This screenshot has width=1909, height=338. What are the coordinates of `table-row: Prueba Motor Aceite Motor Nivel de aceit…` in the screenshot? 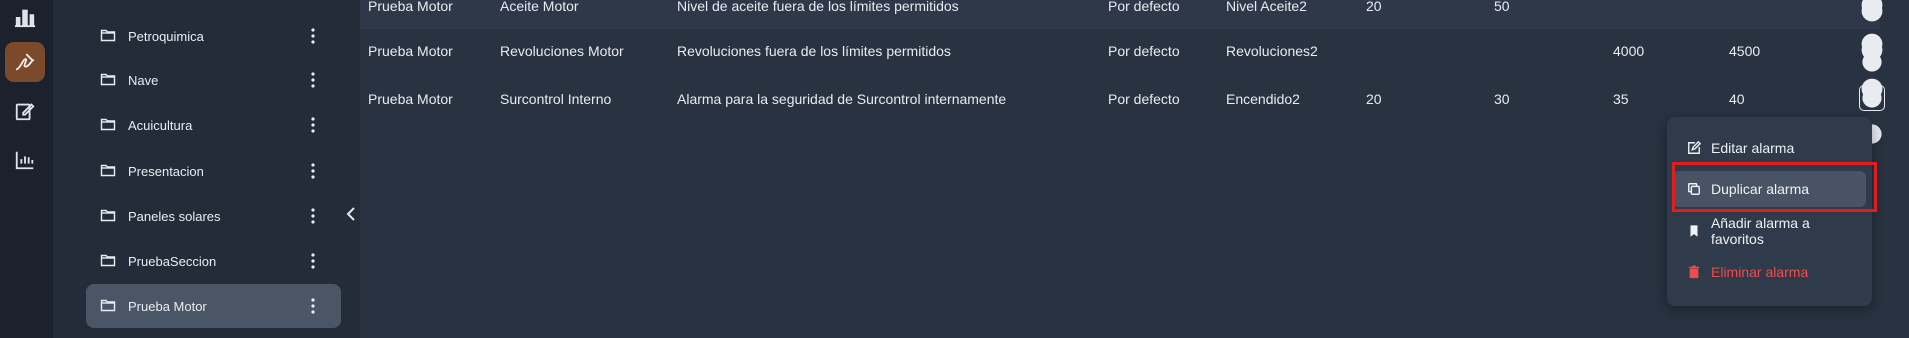 It's located at (1121, 27).